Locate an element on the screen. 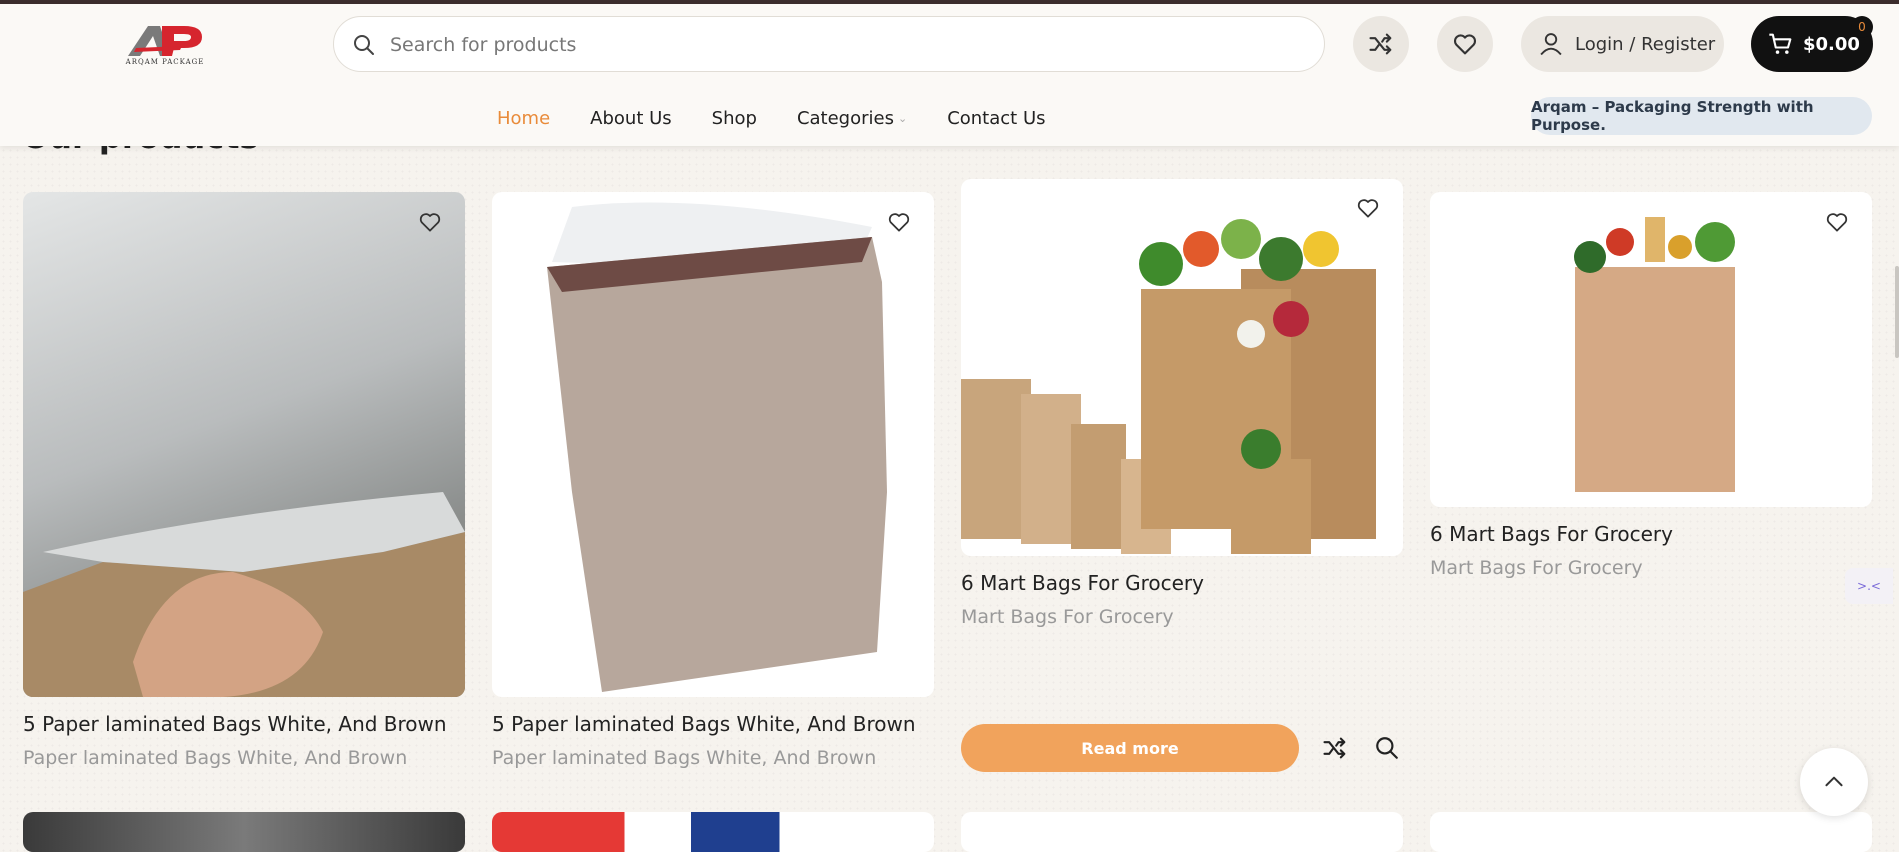 The width and height of the screenshot is (1899, 852). cart-icon is located at coordinates (1780, 43).